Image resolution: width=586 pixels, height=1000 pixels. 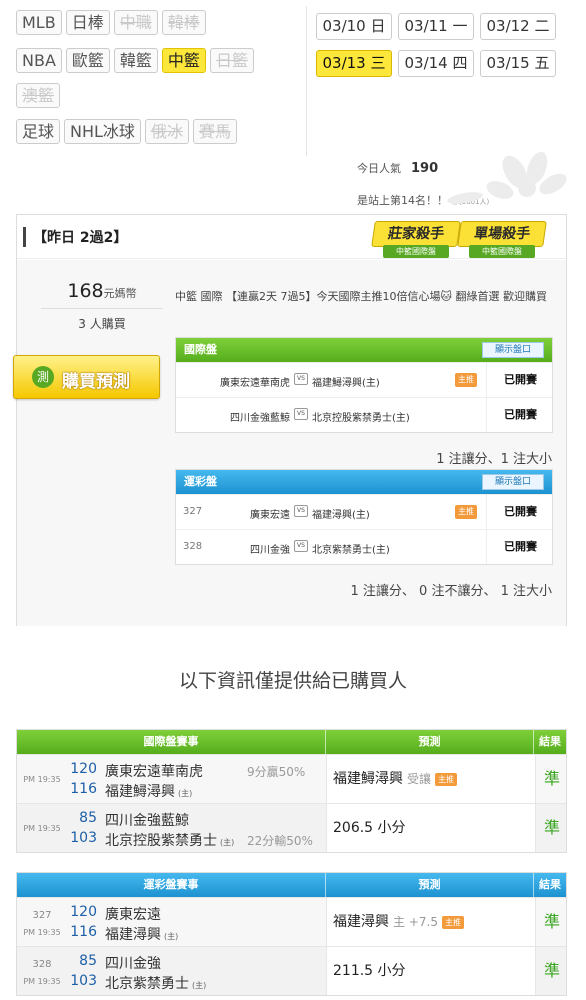 I want to click on buy-button-label: 購買預測, so click(x=96, y=382).